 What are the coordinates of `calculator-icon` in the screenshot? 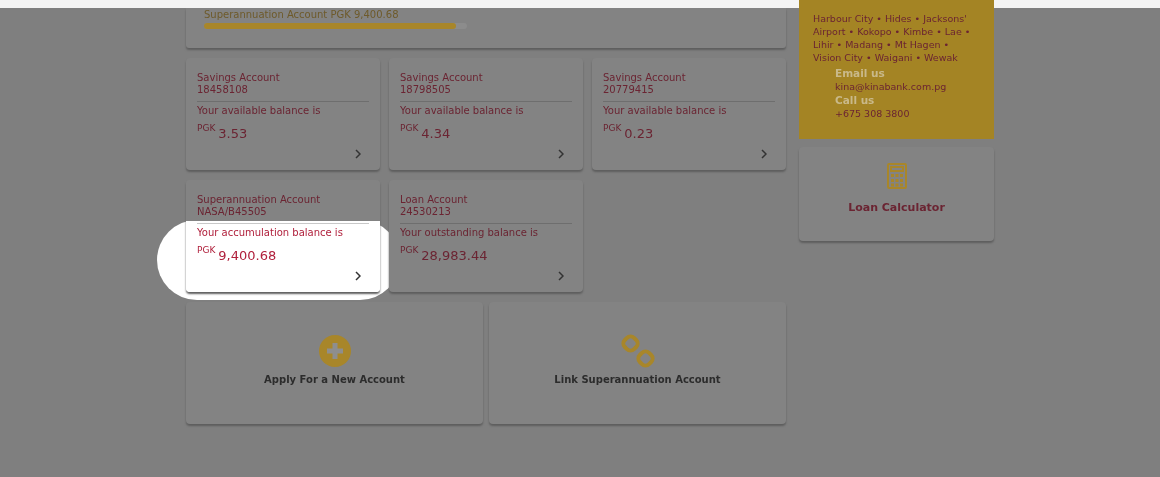 It's located at (896, 176).